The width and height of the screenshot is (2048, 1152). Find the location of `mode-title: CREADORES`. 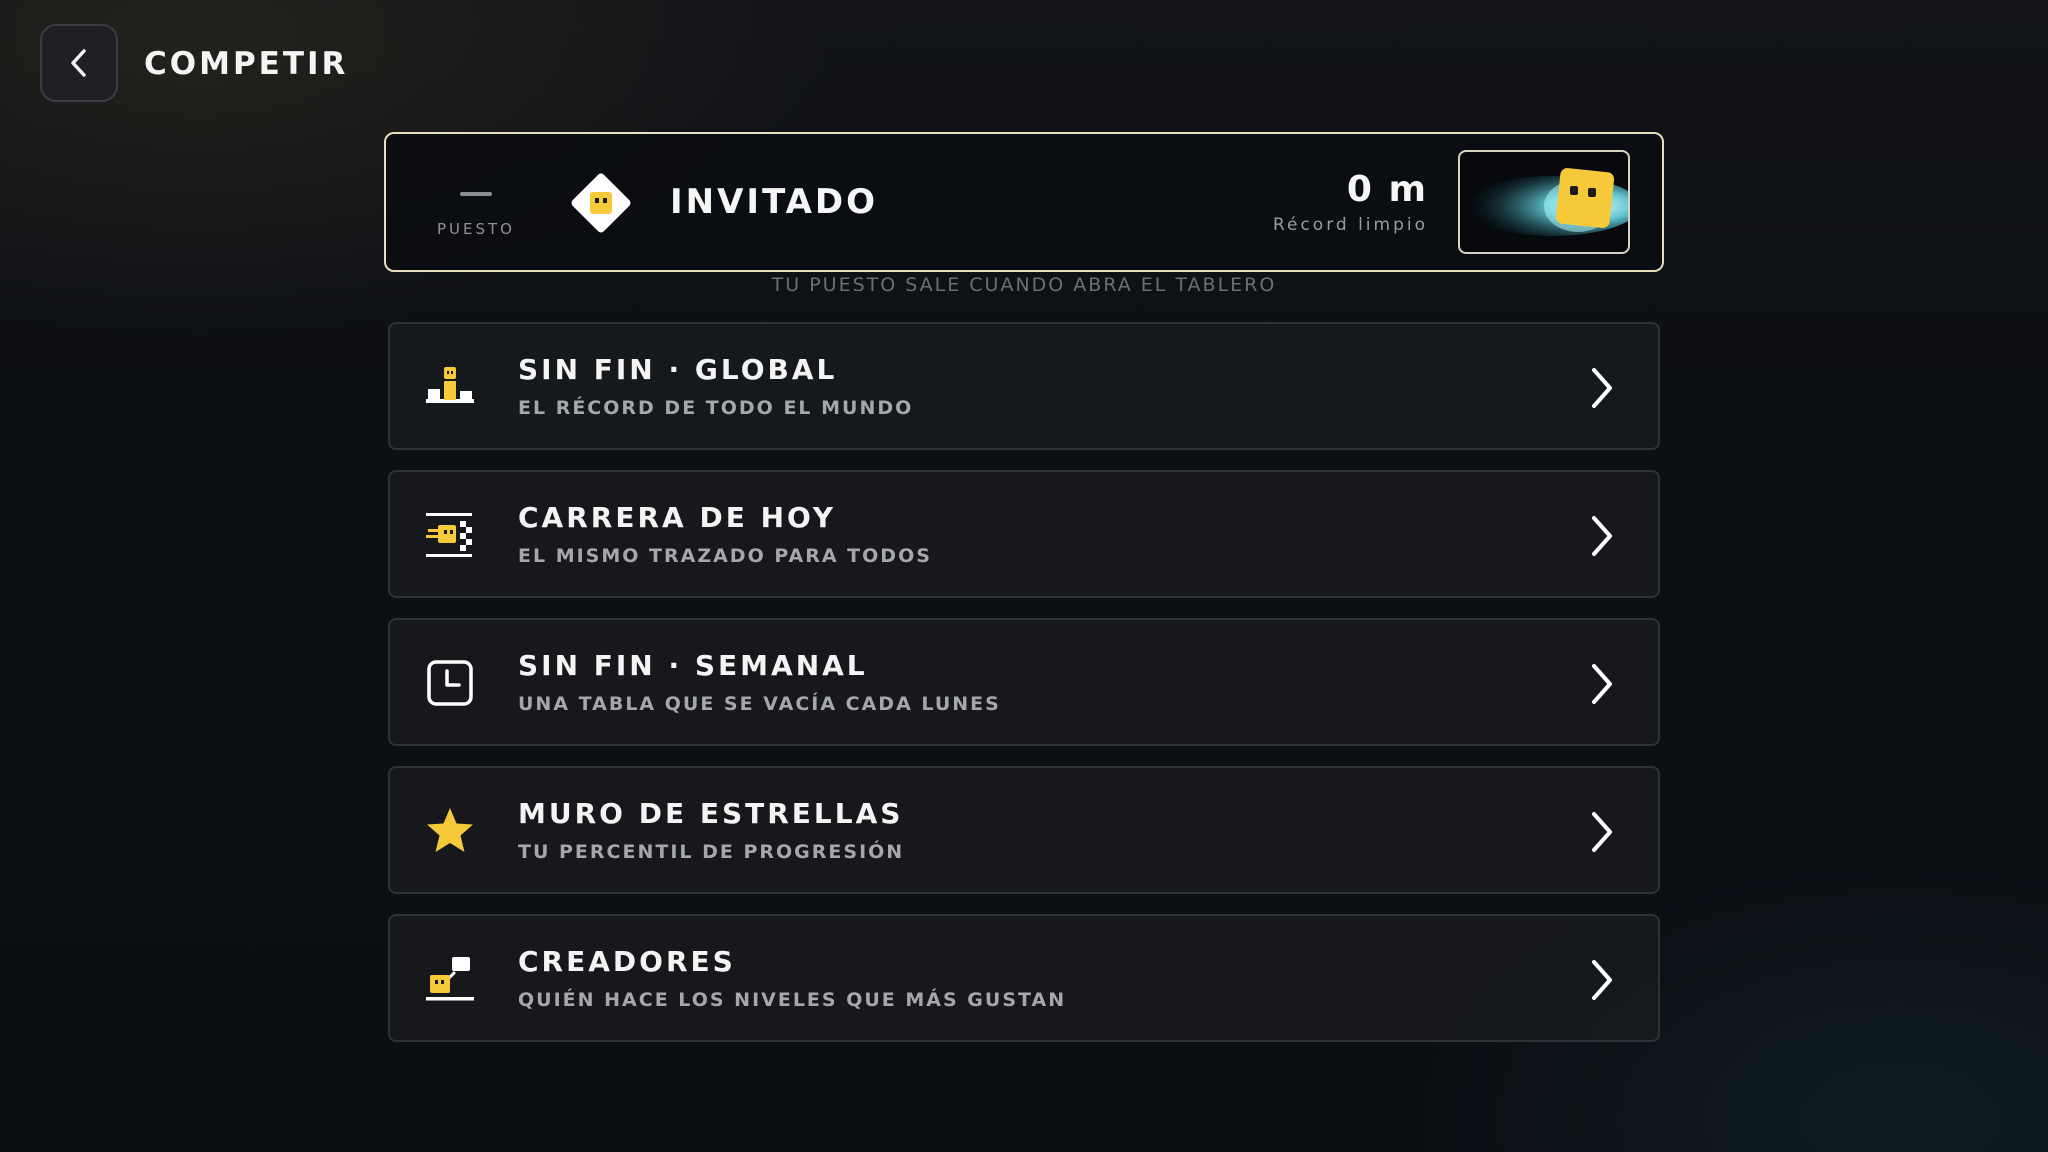

mode-title: CREADORES is located at coordinates (627, 961).